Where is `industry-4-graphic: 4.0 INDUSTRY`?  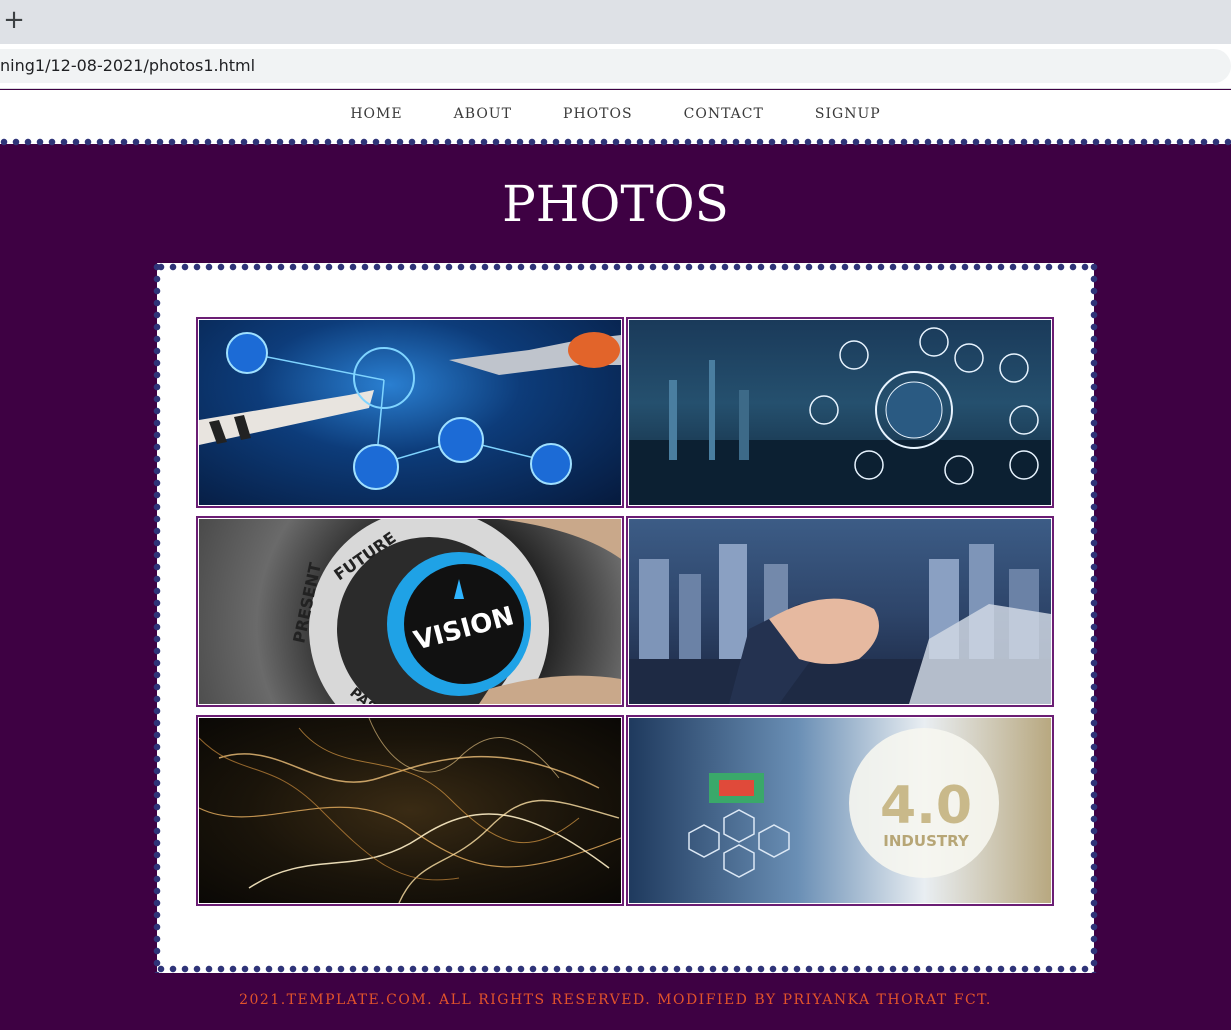 industry-4-graphic: 4.0 INDUSTRY is located at coordinates (843, 803).